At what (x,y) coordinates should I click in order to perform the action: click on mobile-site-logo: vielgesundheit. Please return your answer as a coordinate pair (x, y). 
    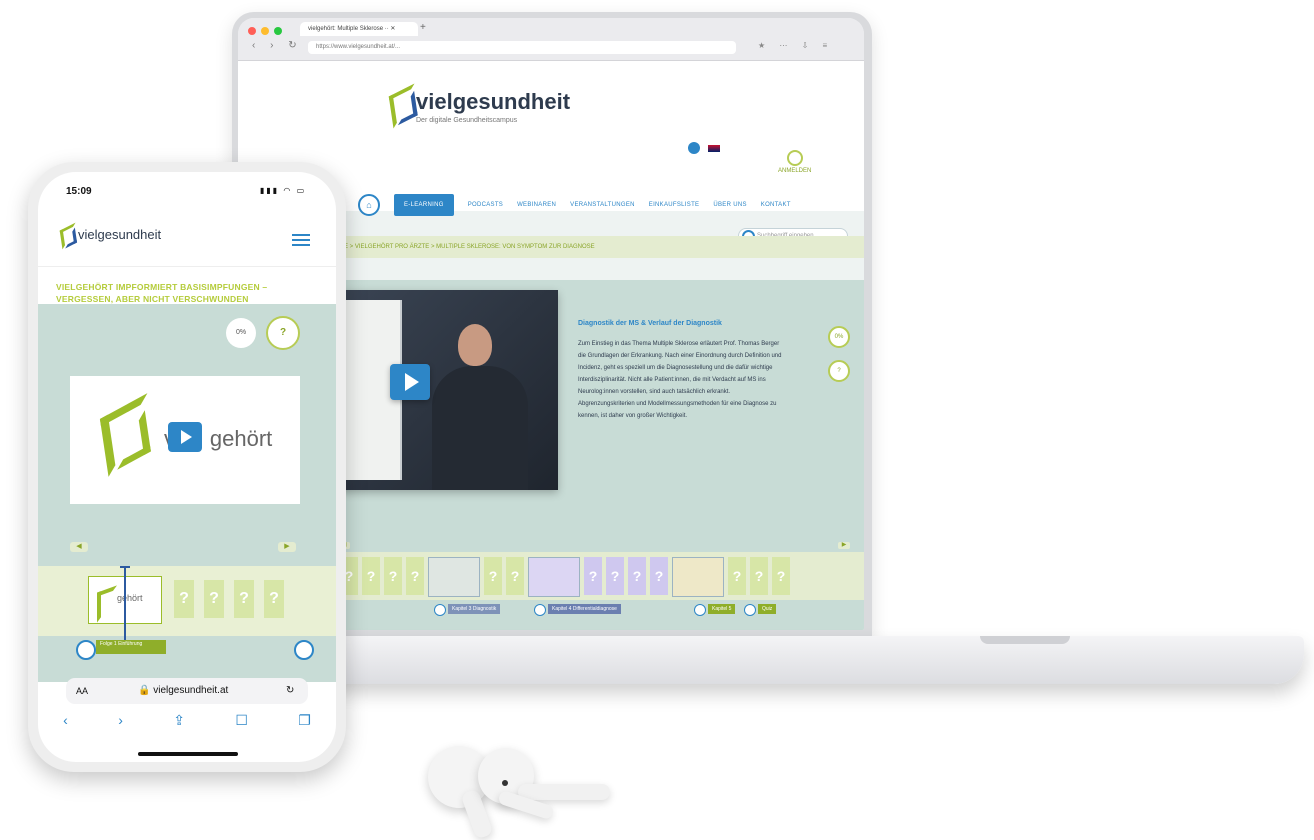
    Looking at the image, I should click on (110, 236).